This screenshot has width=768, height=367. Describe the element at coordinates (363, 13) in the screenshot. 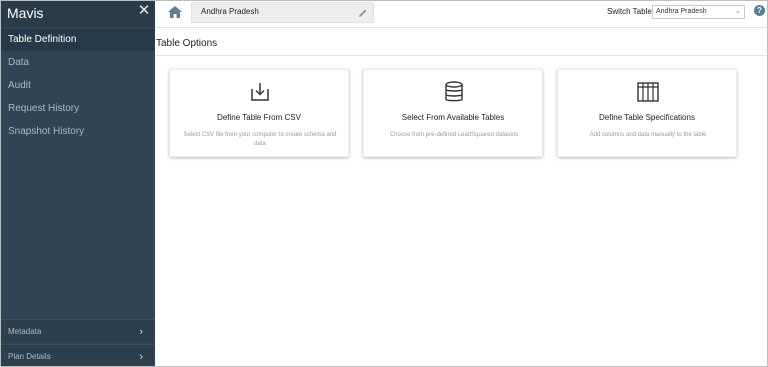

I see `pencil-icon` at that location.